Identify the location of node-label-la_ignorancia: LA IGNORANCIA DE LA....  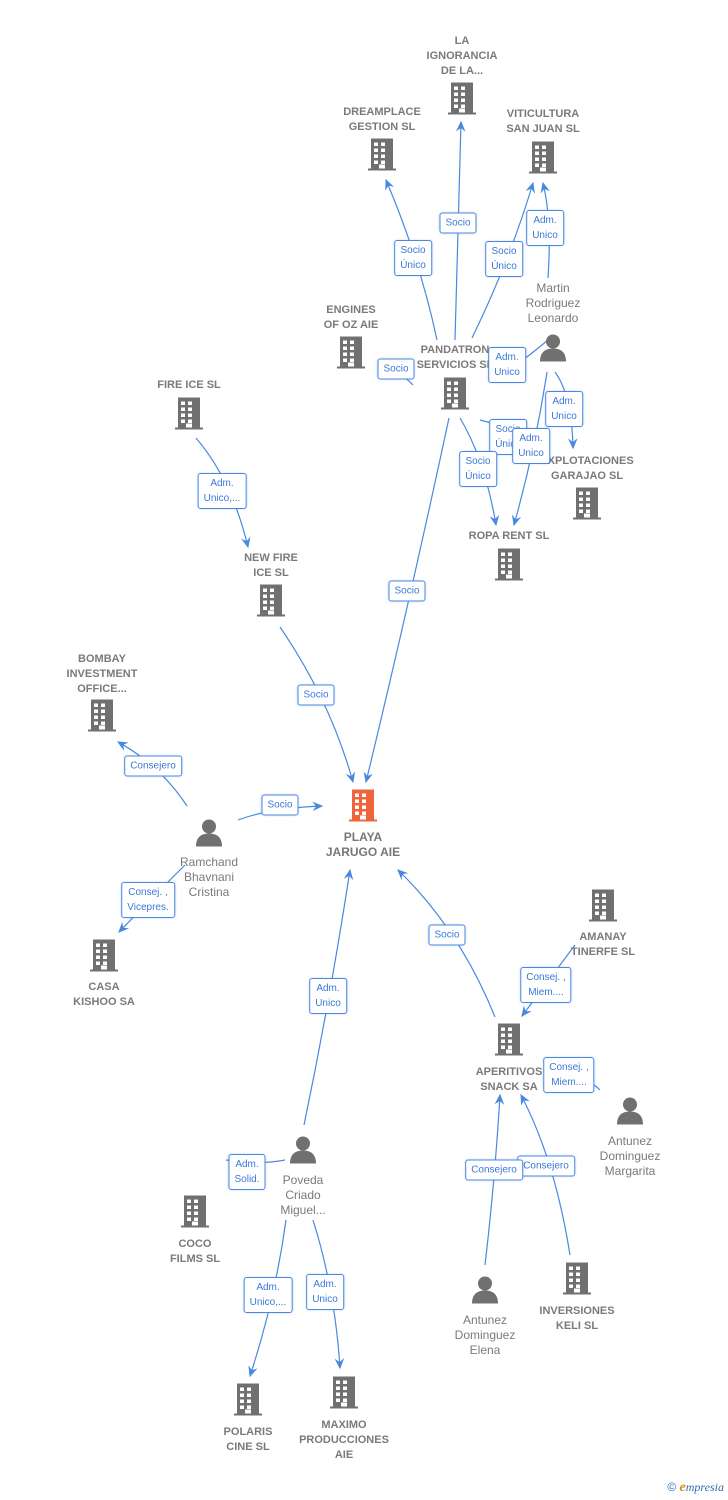
(462, 56).